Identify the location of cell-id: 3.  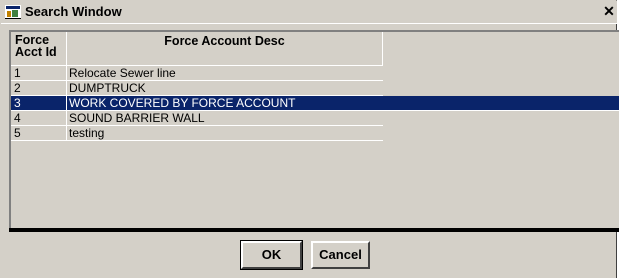
(17, 103).